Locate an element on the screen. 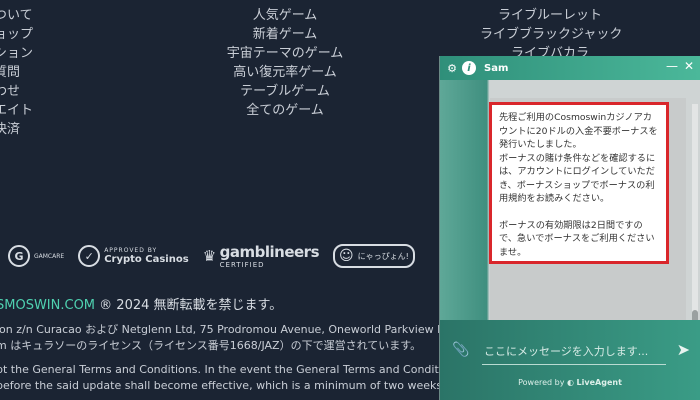  footer-link-live-blackjack: ライブブラックジャック is located at coordinates (551, 34).